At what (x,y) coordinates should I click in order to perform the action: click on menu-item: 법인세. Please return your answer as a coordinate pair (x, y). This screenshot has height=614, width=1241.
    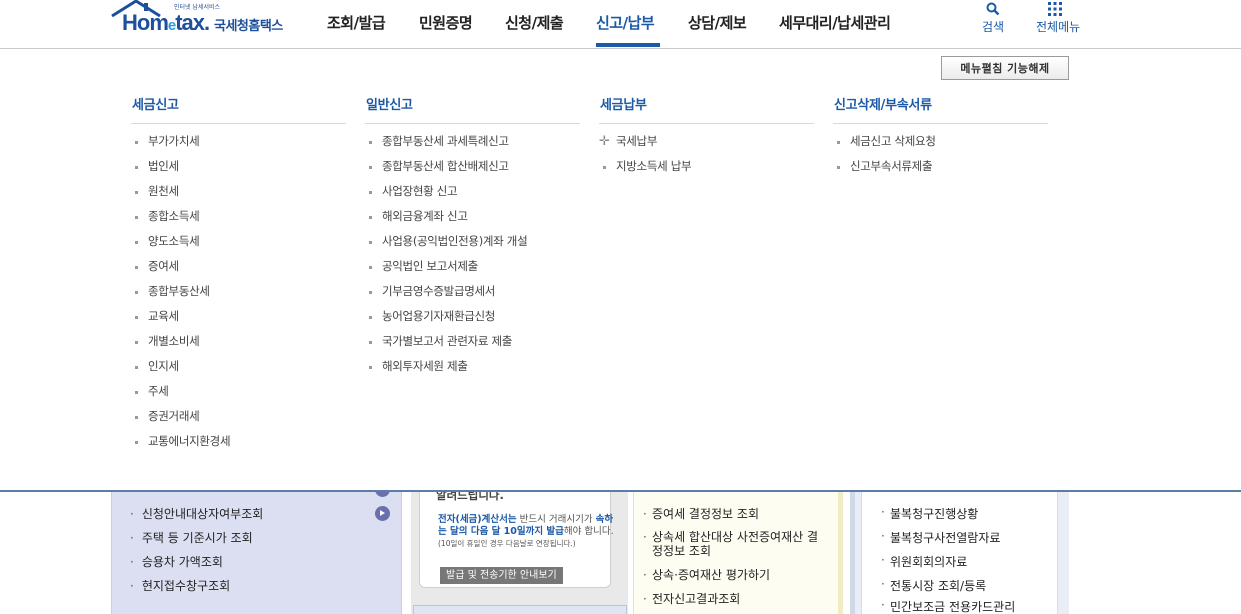
    Looking at the image, I should click on (238, 166).